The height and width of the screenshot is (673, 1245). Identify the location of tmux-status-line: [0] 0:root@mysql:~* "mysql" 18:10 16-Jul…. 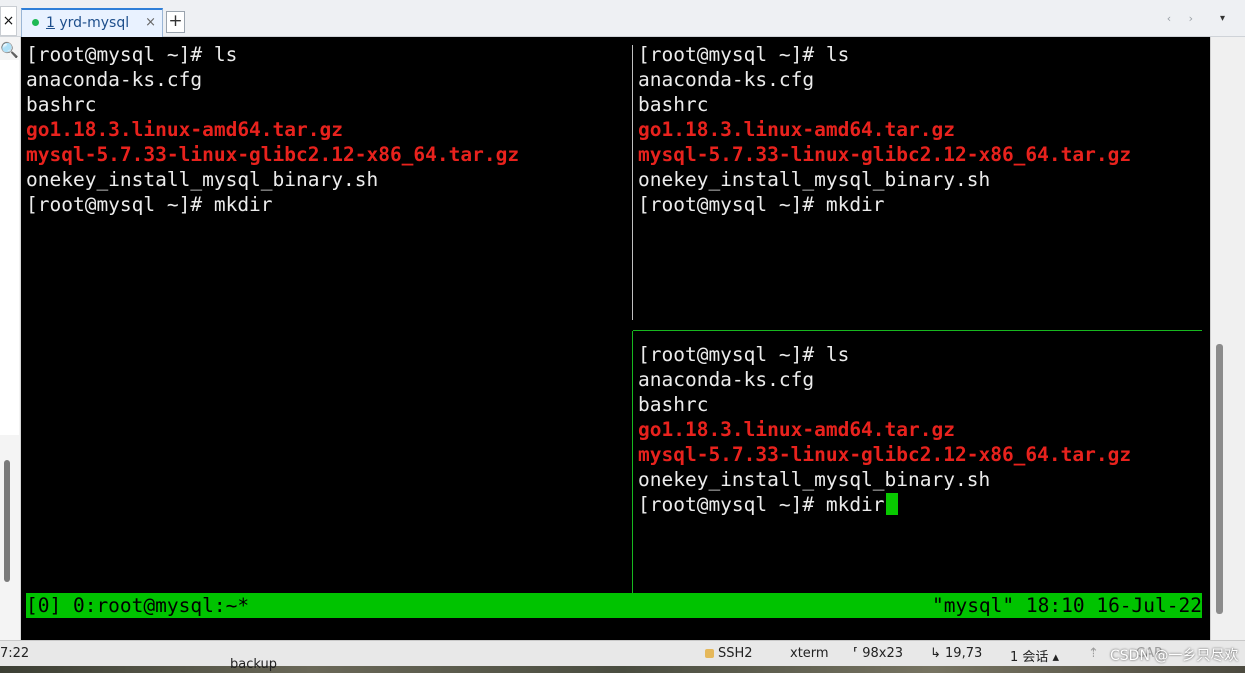
(614, 605).